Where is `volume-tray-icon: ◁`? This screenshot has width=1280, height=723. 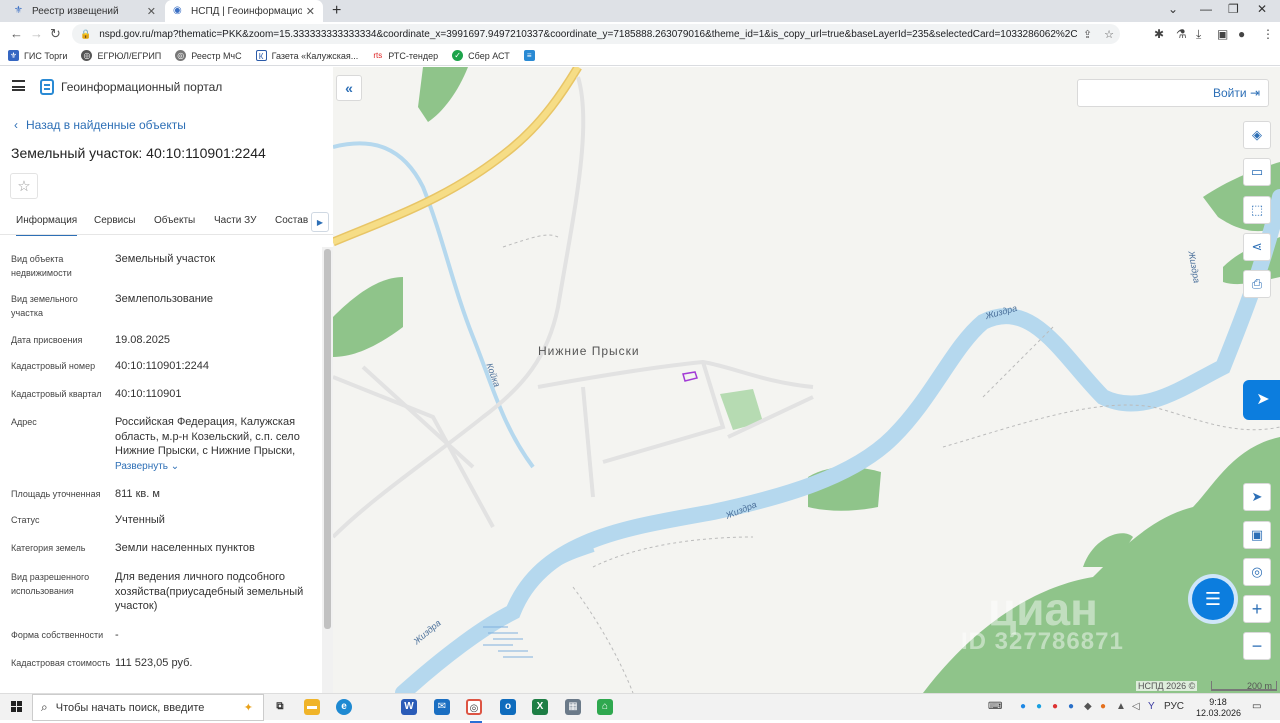 volume-tray-icon: ◁ is located at coordinates (1136, 706).